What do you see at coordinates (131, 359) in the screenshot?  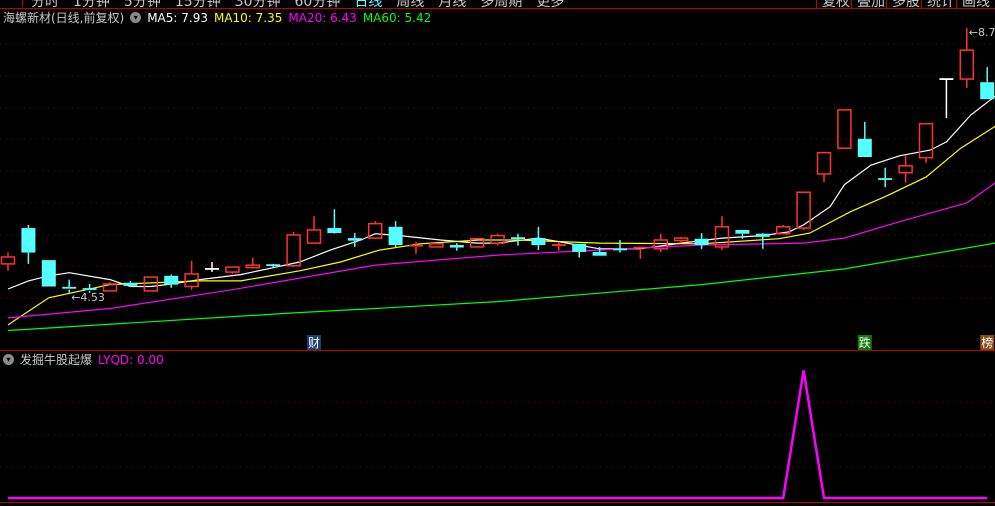 I see `indicator-value: LYQD: 0.00` at bounding box center [131, 359].